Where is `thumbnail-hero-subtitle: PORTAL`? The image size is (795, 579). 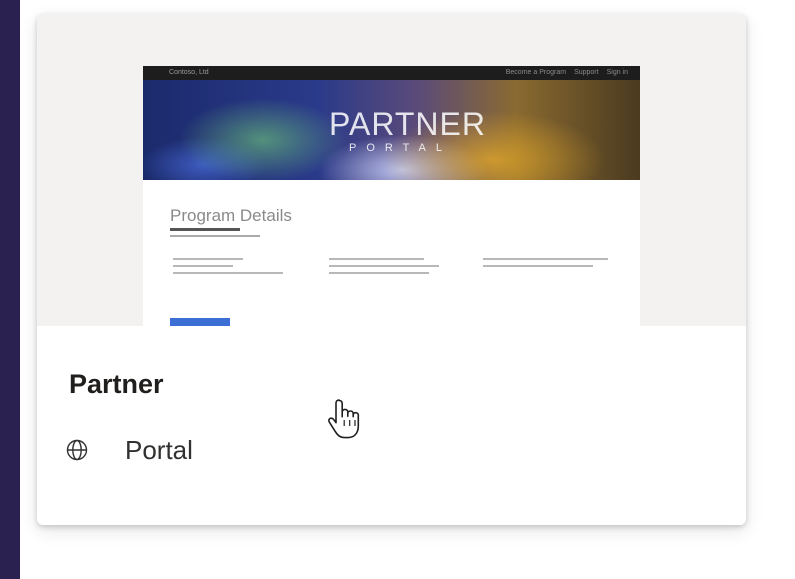 thumbnail-hero-subtitle: PORTAL is located at coordinates (400, 148).